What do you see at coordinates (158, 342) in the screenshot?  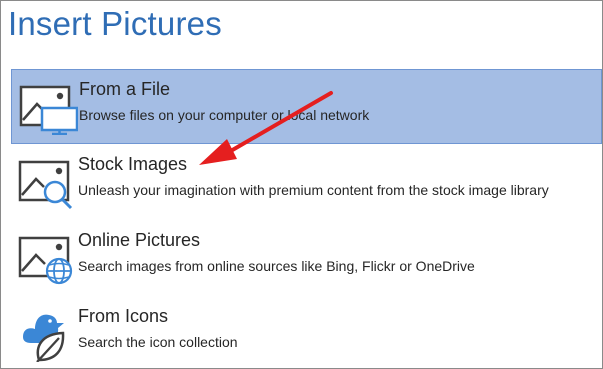 I see `option-description: Search the icon collection` at bounding box center [158, 342].